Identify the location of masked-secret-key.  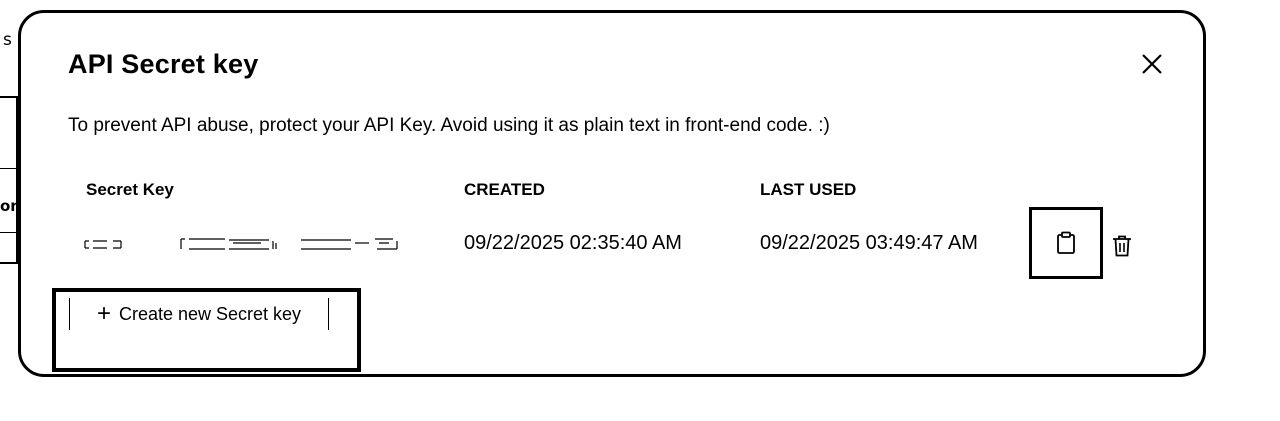
(241, 244).